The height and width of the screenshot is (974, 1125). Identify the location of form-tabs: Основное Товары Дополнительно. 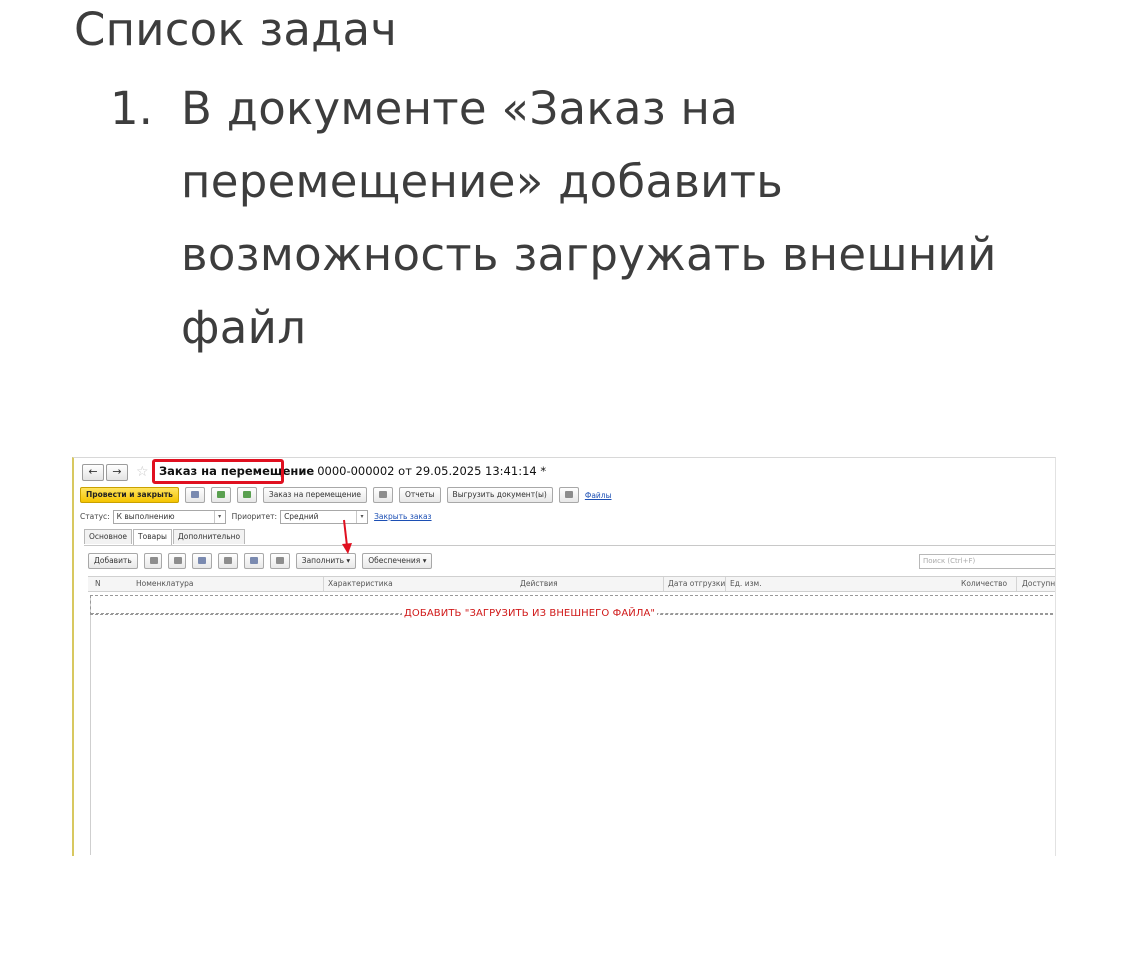
(165, 537).